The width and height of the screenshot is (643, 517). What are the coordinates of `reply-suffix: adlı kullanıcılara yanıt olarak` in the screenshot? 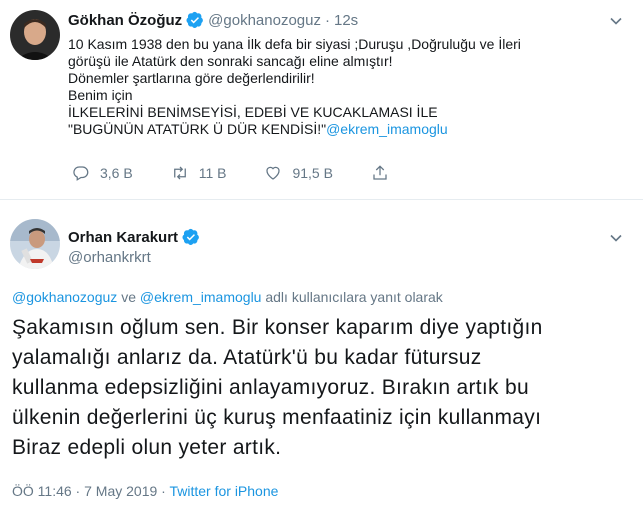 It's located at (354, 297).